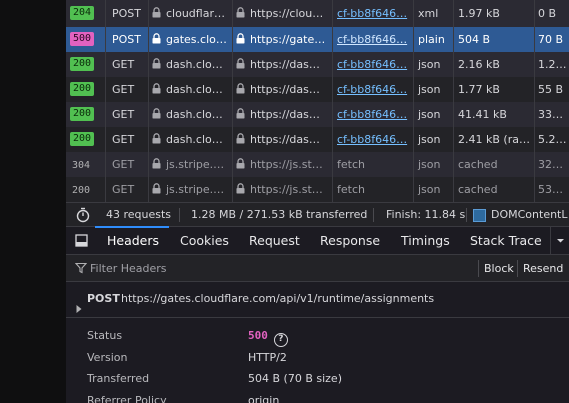 The image size is (569, 403). Describe the element at coordinates (499, 268) in the screenshot. I see `block-button: Block` at that location.